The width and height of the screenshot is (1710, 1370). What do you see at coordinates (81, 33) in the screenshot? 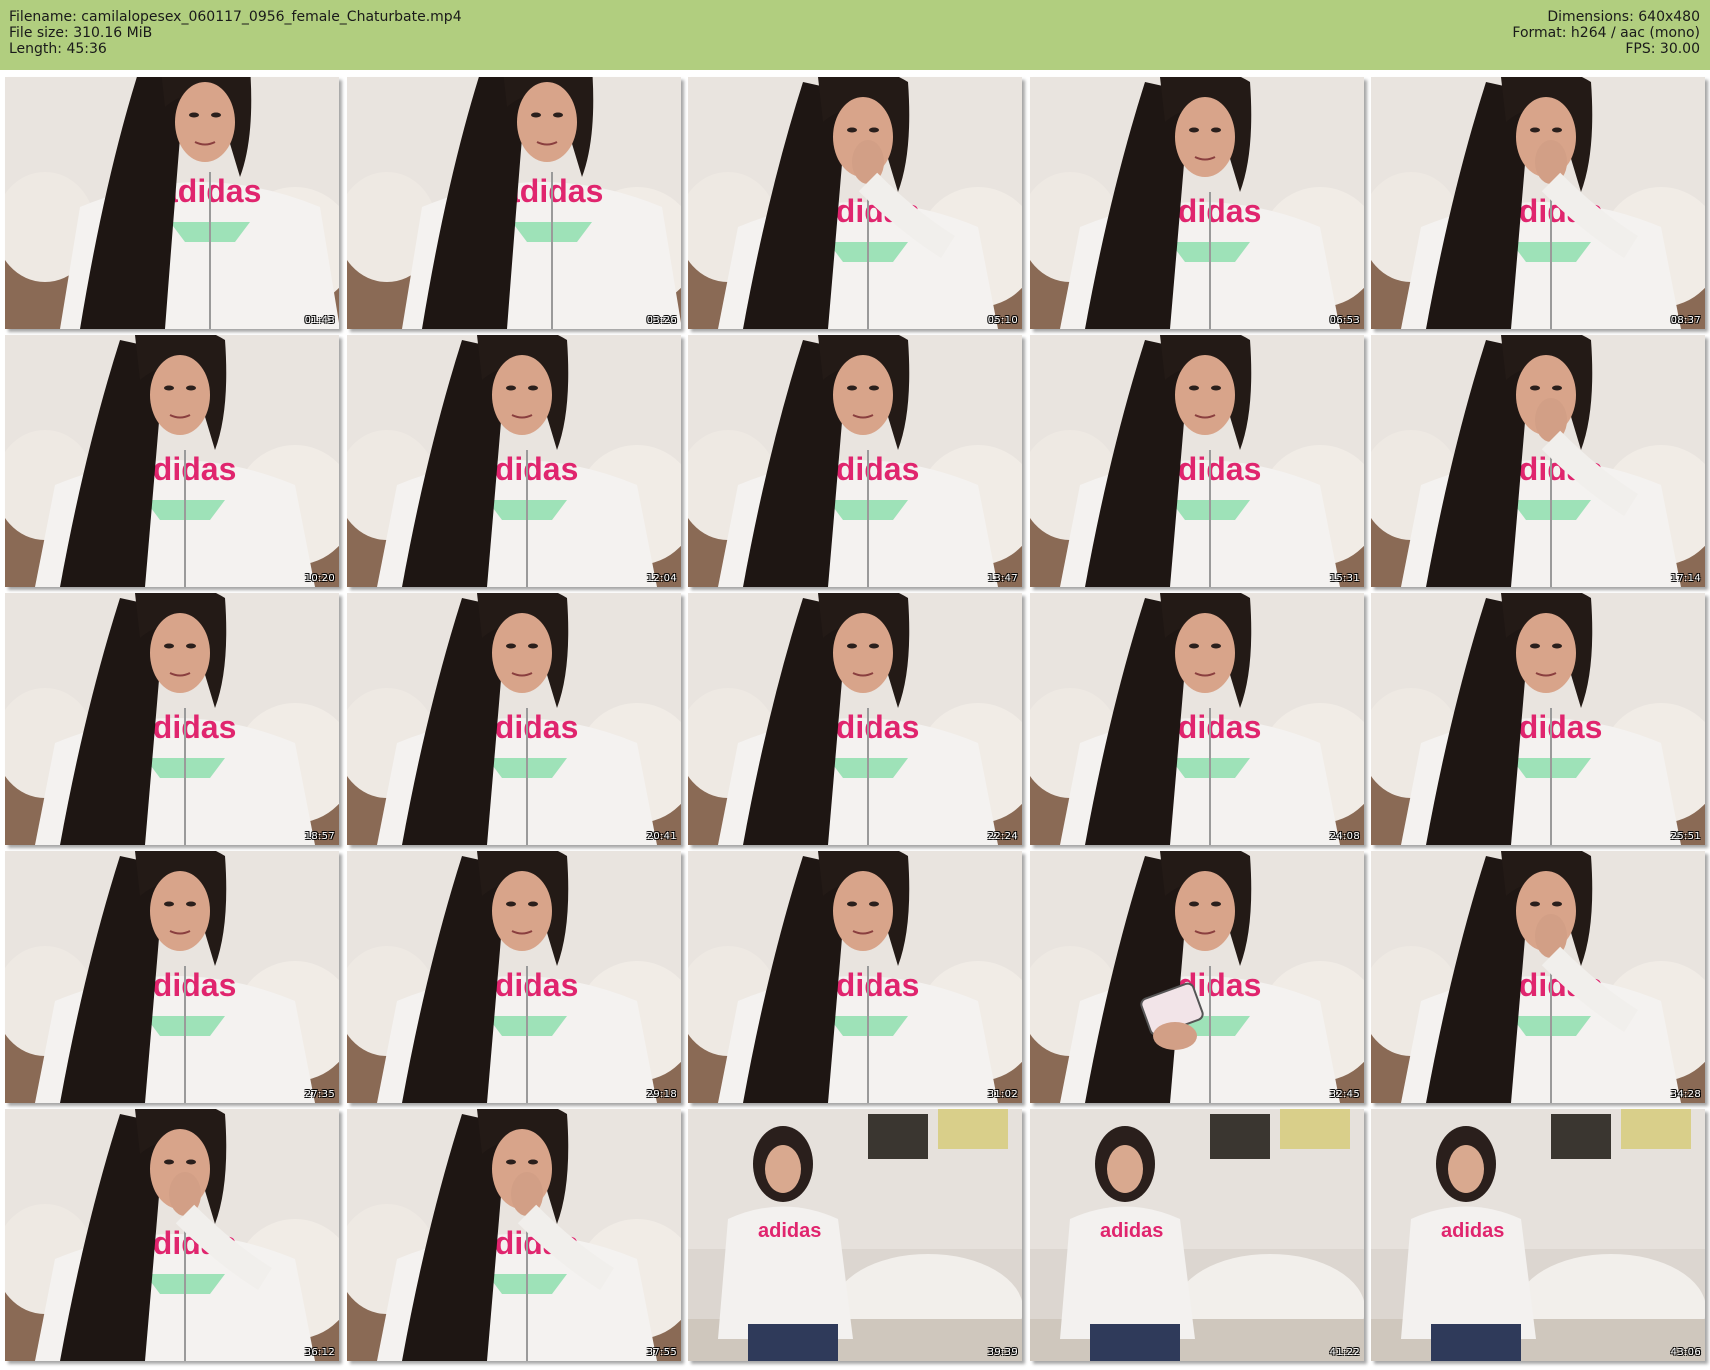
I see `filesize-text: File size: 310.16 MiB` at bounding box center [81, 33].